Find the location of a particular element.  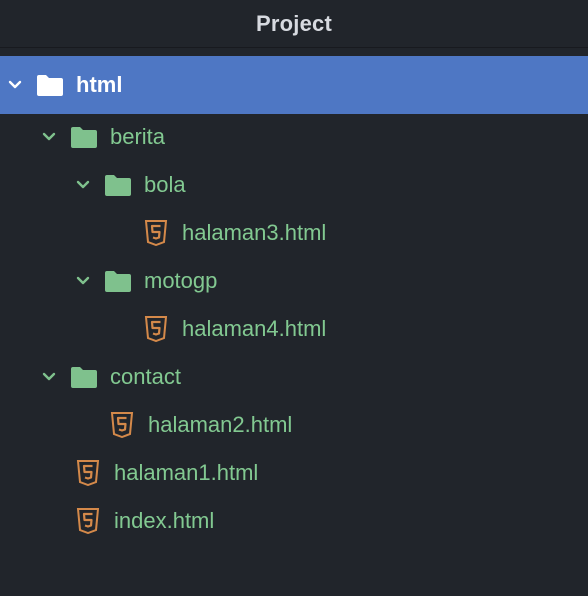

tree-item-halaman3: halaman3.html is located at coordinates (294, 233).